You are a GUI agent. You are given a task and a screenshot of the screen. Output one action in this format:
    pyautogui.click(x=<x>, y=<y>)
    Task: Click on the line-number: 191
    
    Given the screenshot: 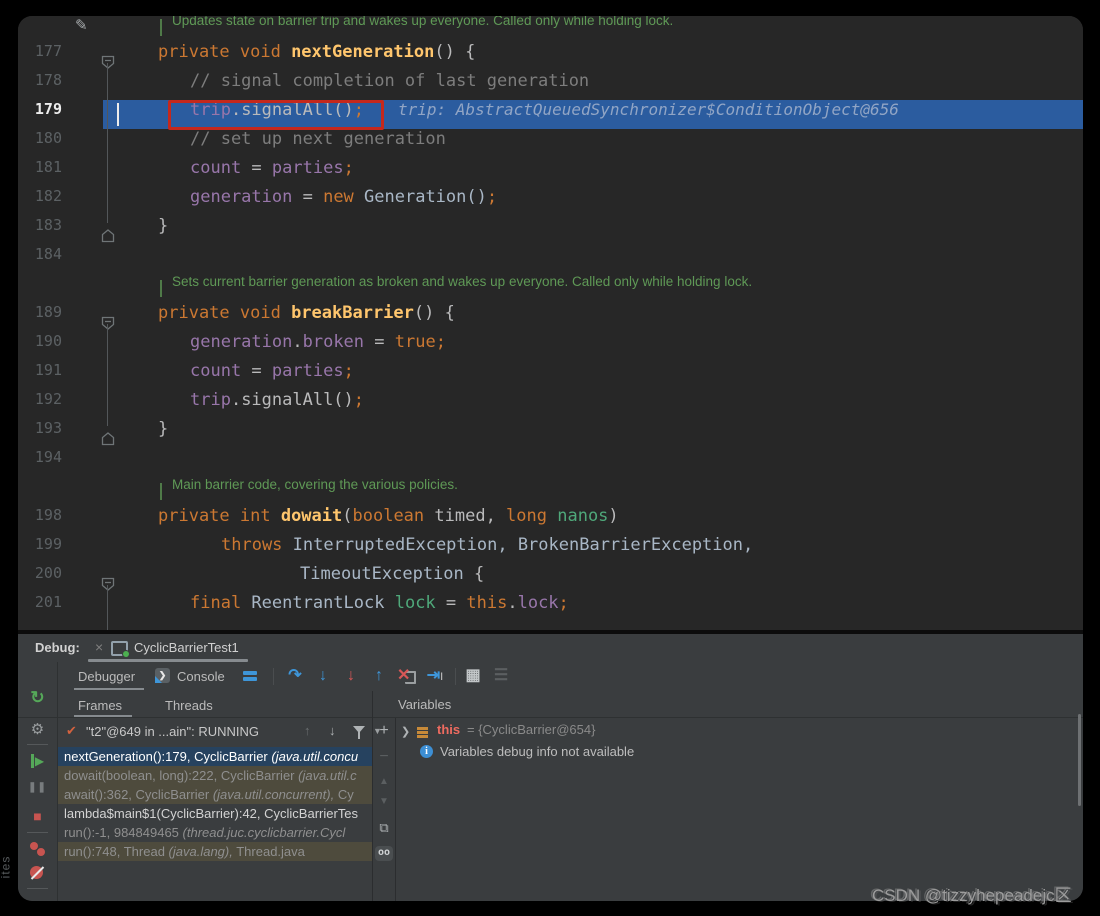 What is the action you would take?
    pyautogui.click(x=48, y=370)
    